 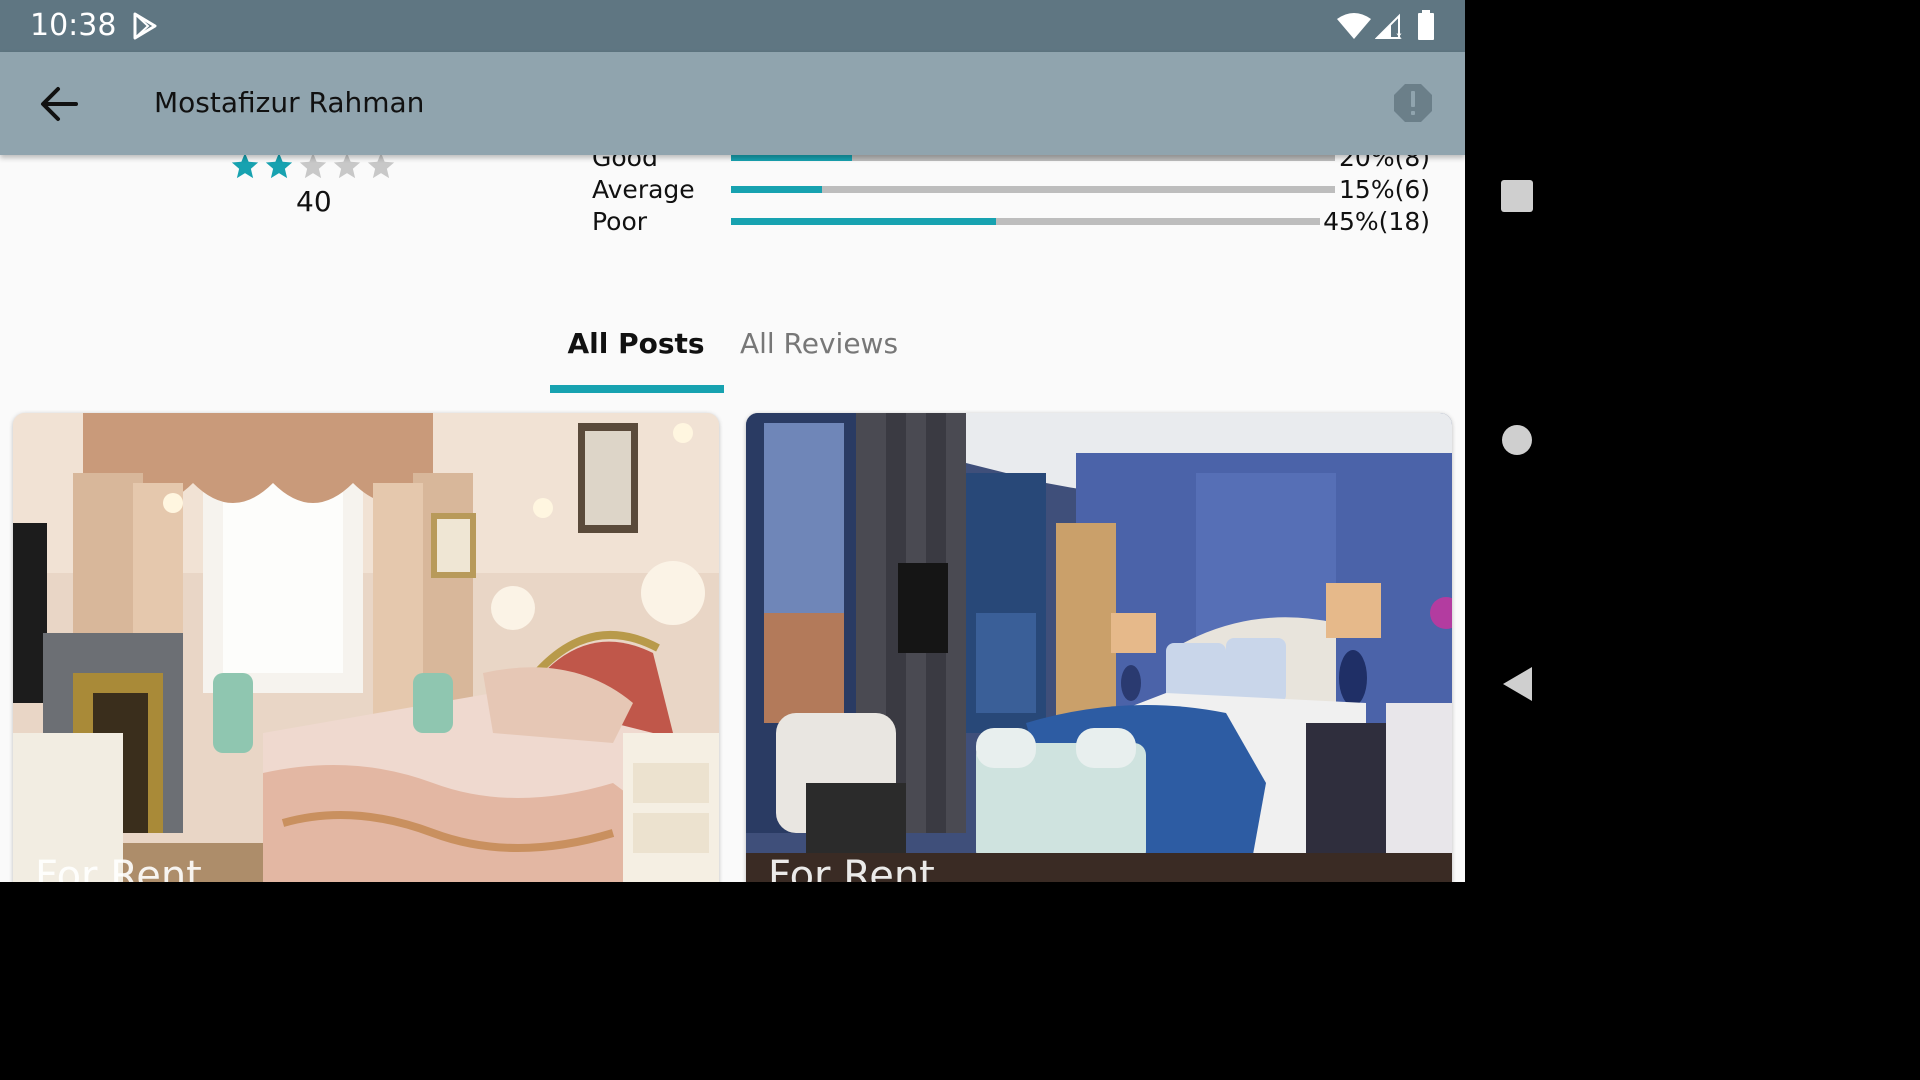 I want to click on status-bar: 10:38 x, so click(x=732, y=26).